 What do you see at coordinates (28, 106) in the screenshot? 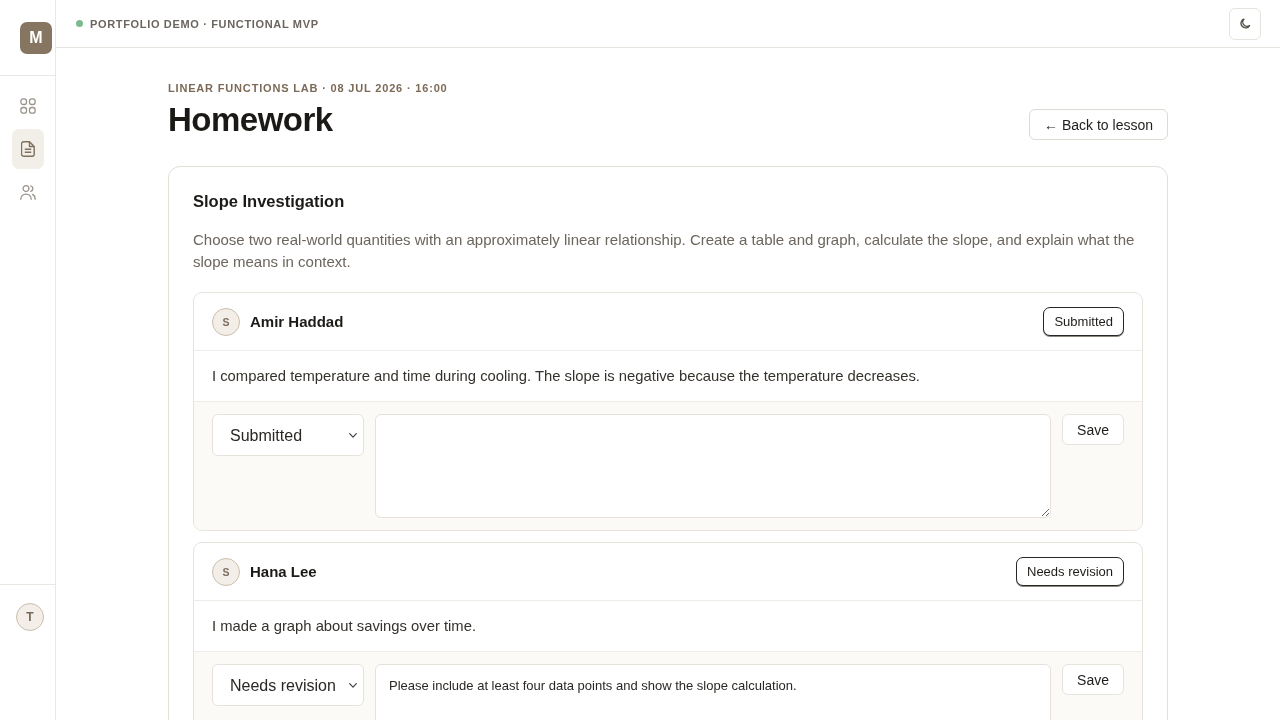
I see `grid-icon` at bounding box center [28, 106].